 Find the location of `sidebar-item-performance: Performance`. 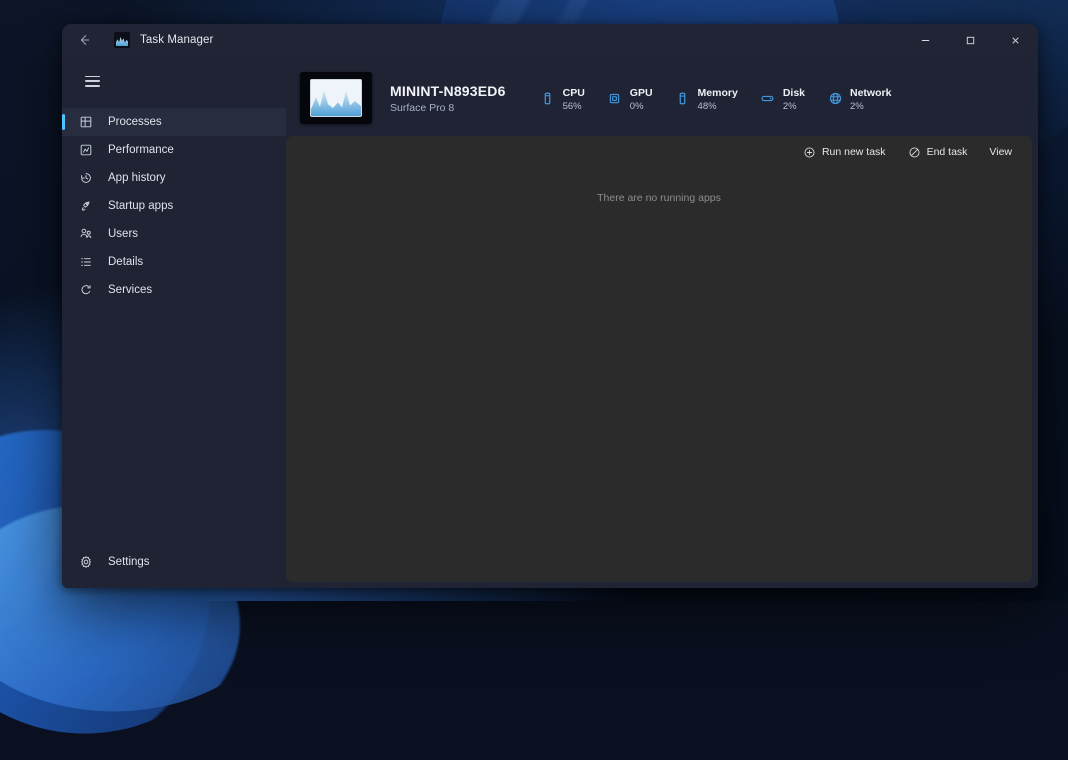

sidebar-item-performance: Performance is located at coordinates (174, 150).